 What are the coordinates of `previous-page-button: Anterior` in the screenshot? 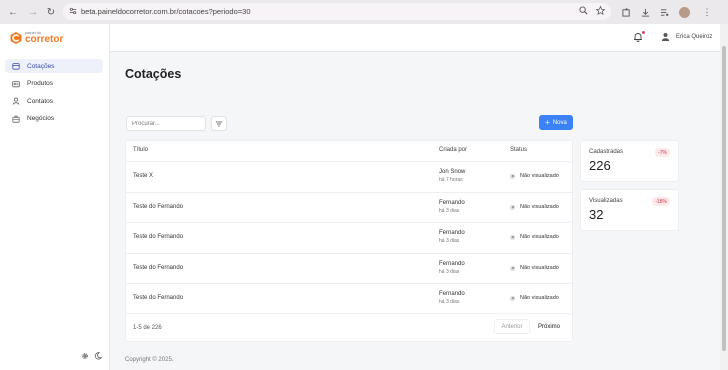 It's located at (512, 326).